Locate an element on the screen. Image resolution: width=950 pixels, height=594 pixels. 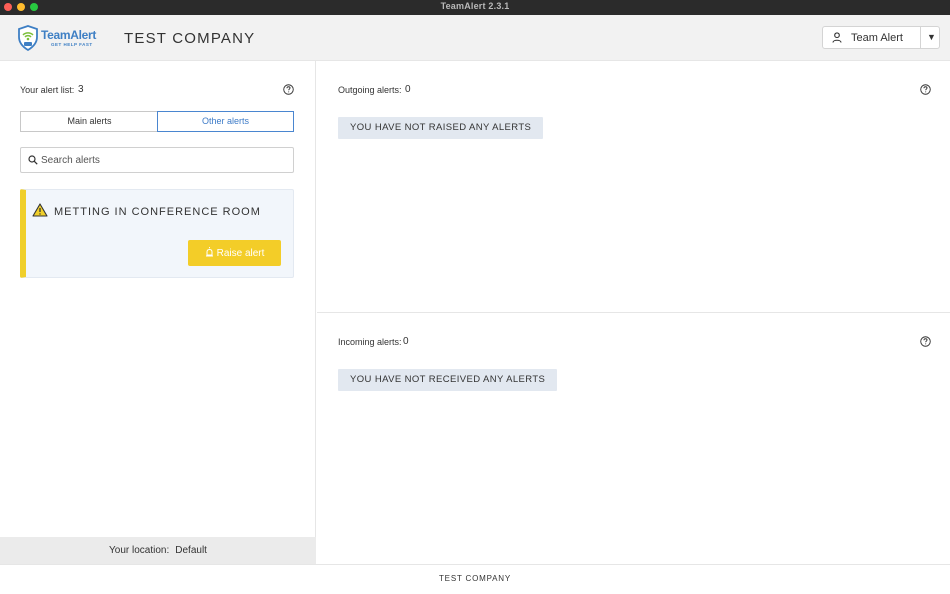
user-menu-divider is located at coordinates (920, 37).